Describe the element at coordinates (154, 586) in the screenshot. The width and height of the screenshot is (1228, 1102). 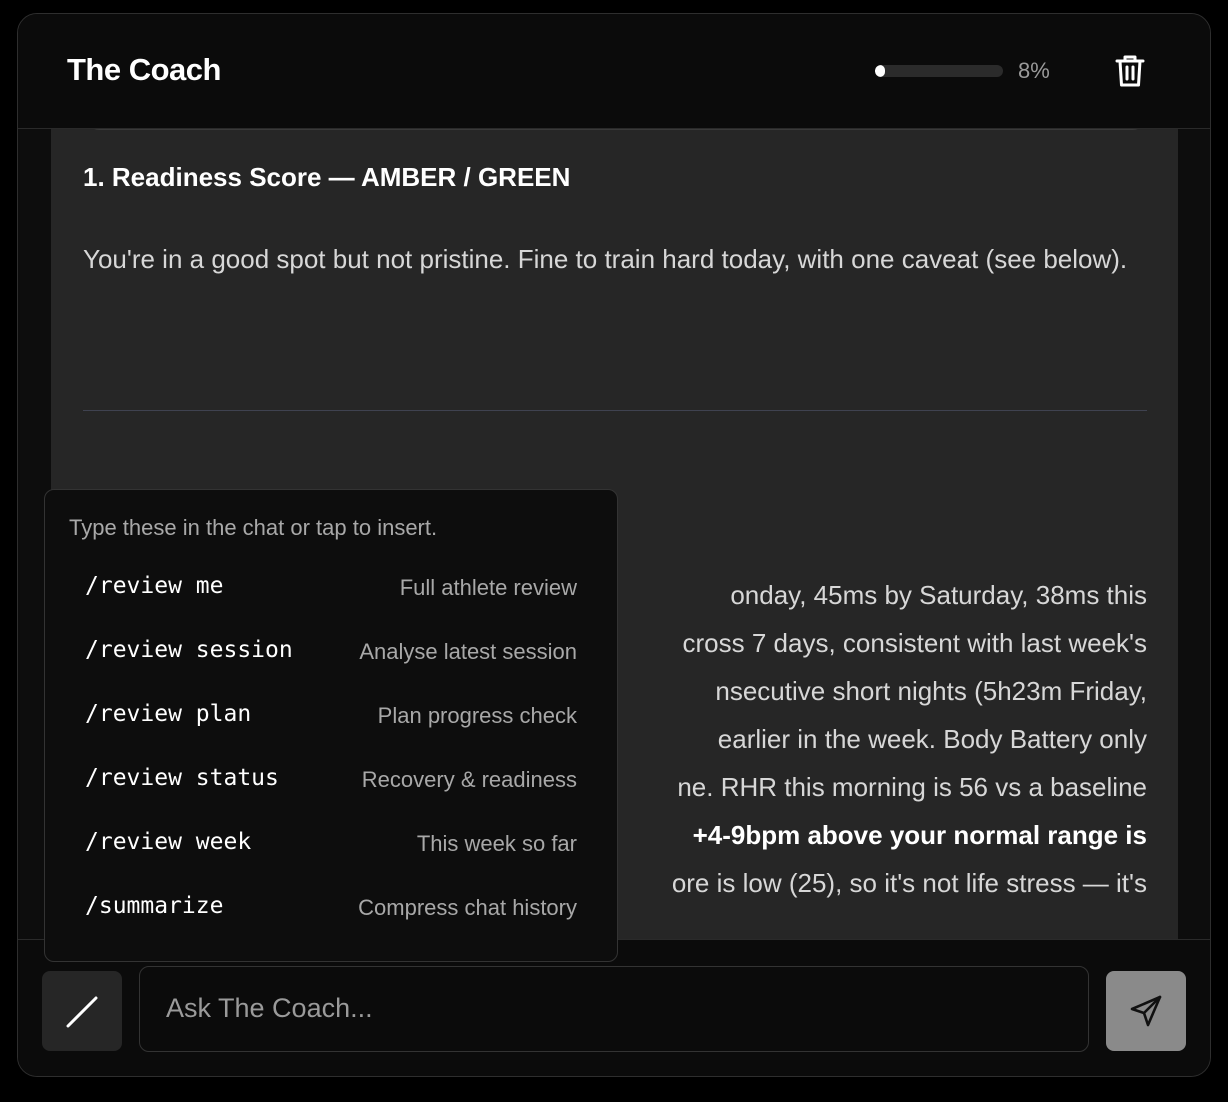
I see `command-name: /review me` at that location.